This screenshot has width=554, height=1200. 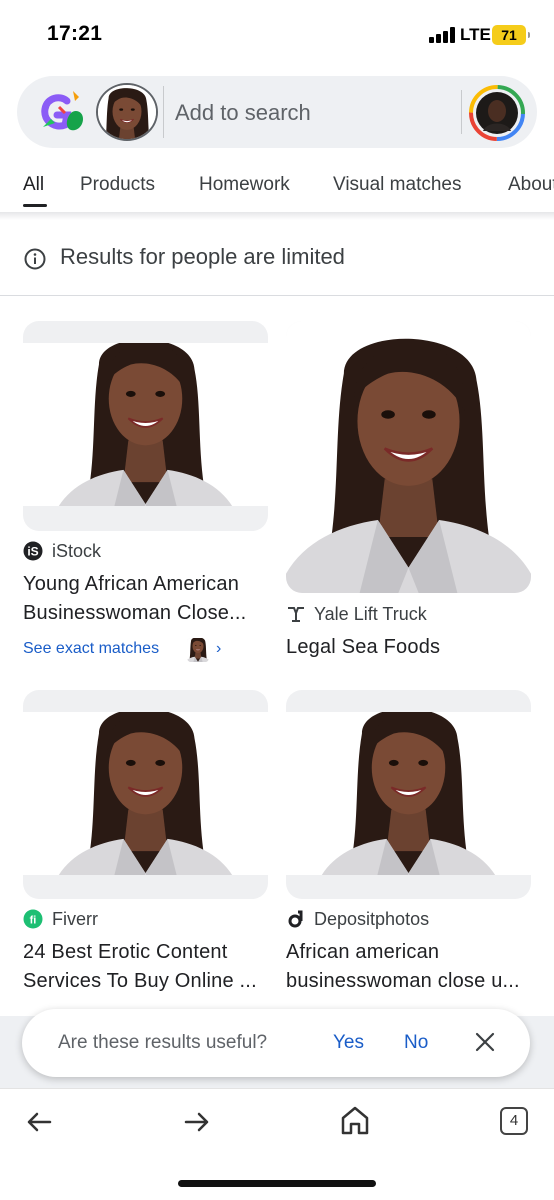 I want to click on status-bar: 17:21 LTE 71, so click(x=277, y=35).